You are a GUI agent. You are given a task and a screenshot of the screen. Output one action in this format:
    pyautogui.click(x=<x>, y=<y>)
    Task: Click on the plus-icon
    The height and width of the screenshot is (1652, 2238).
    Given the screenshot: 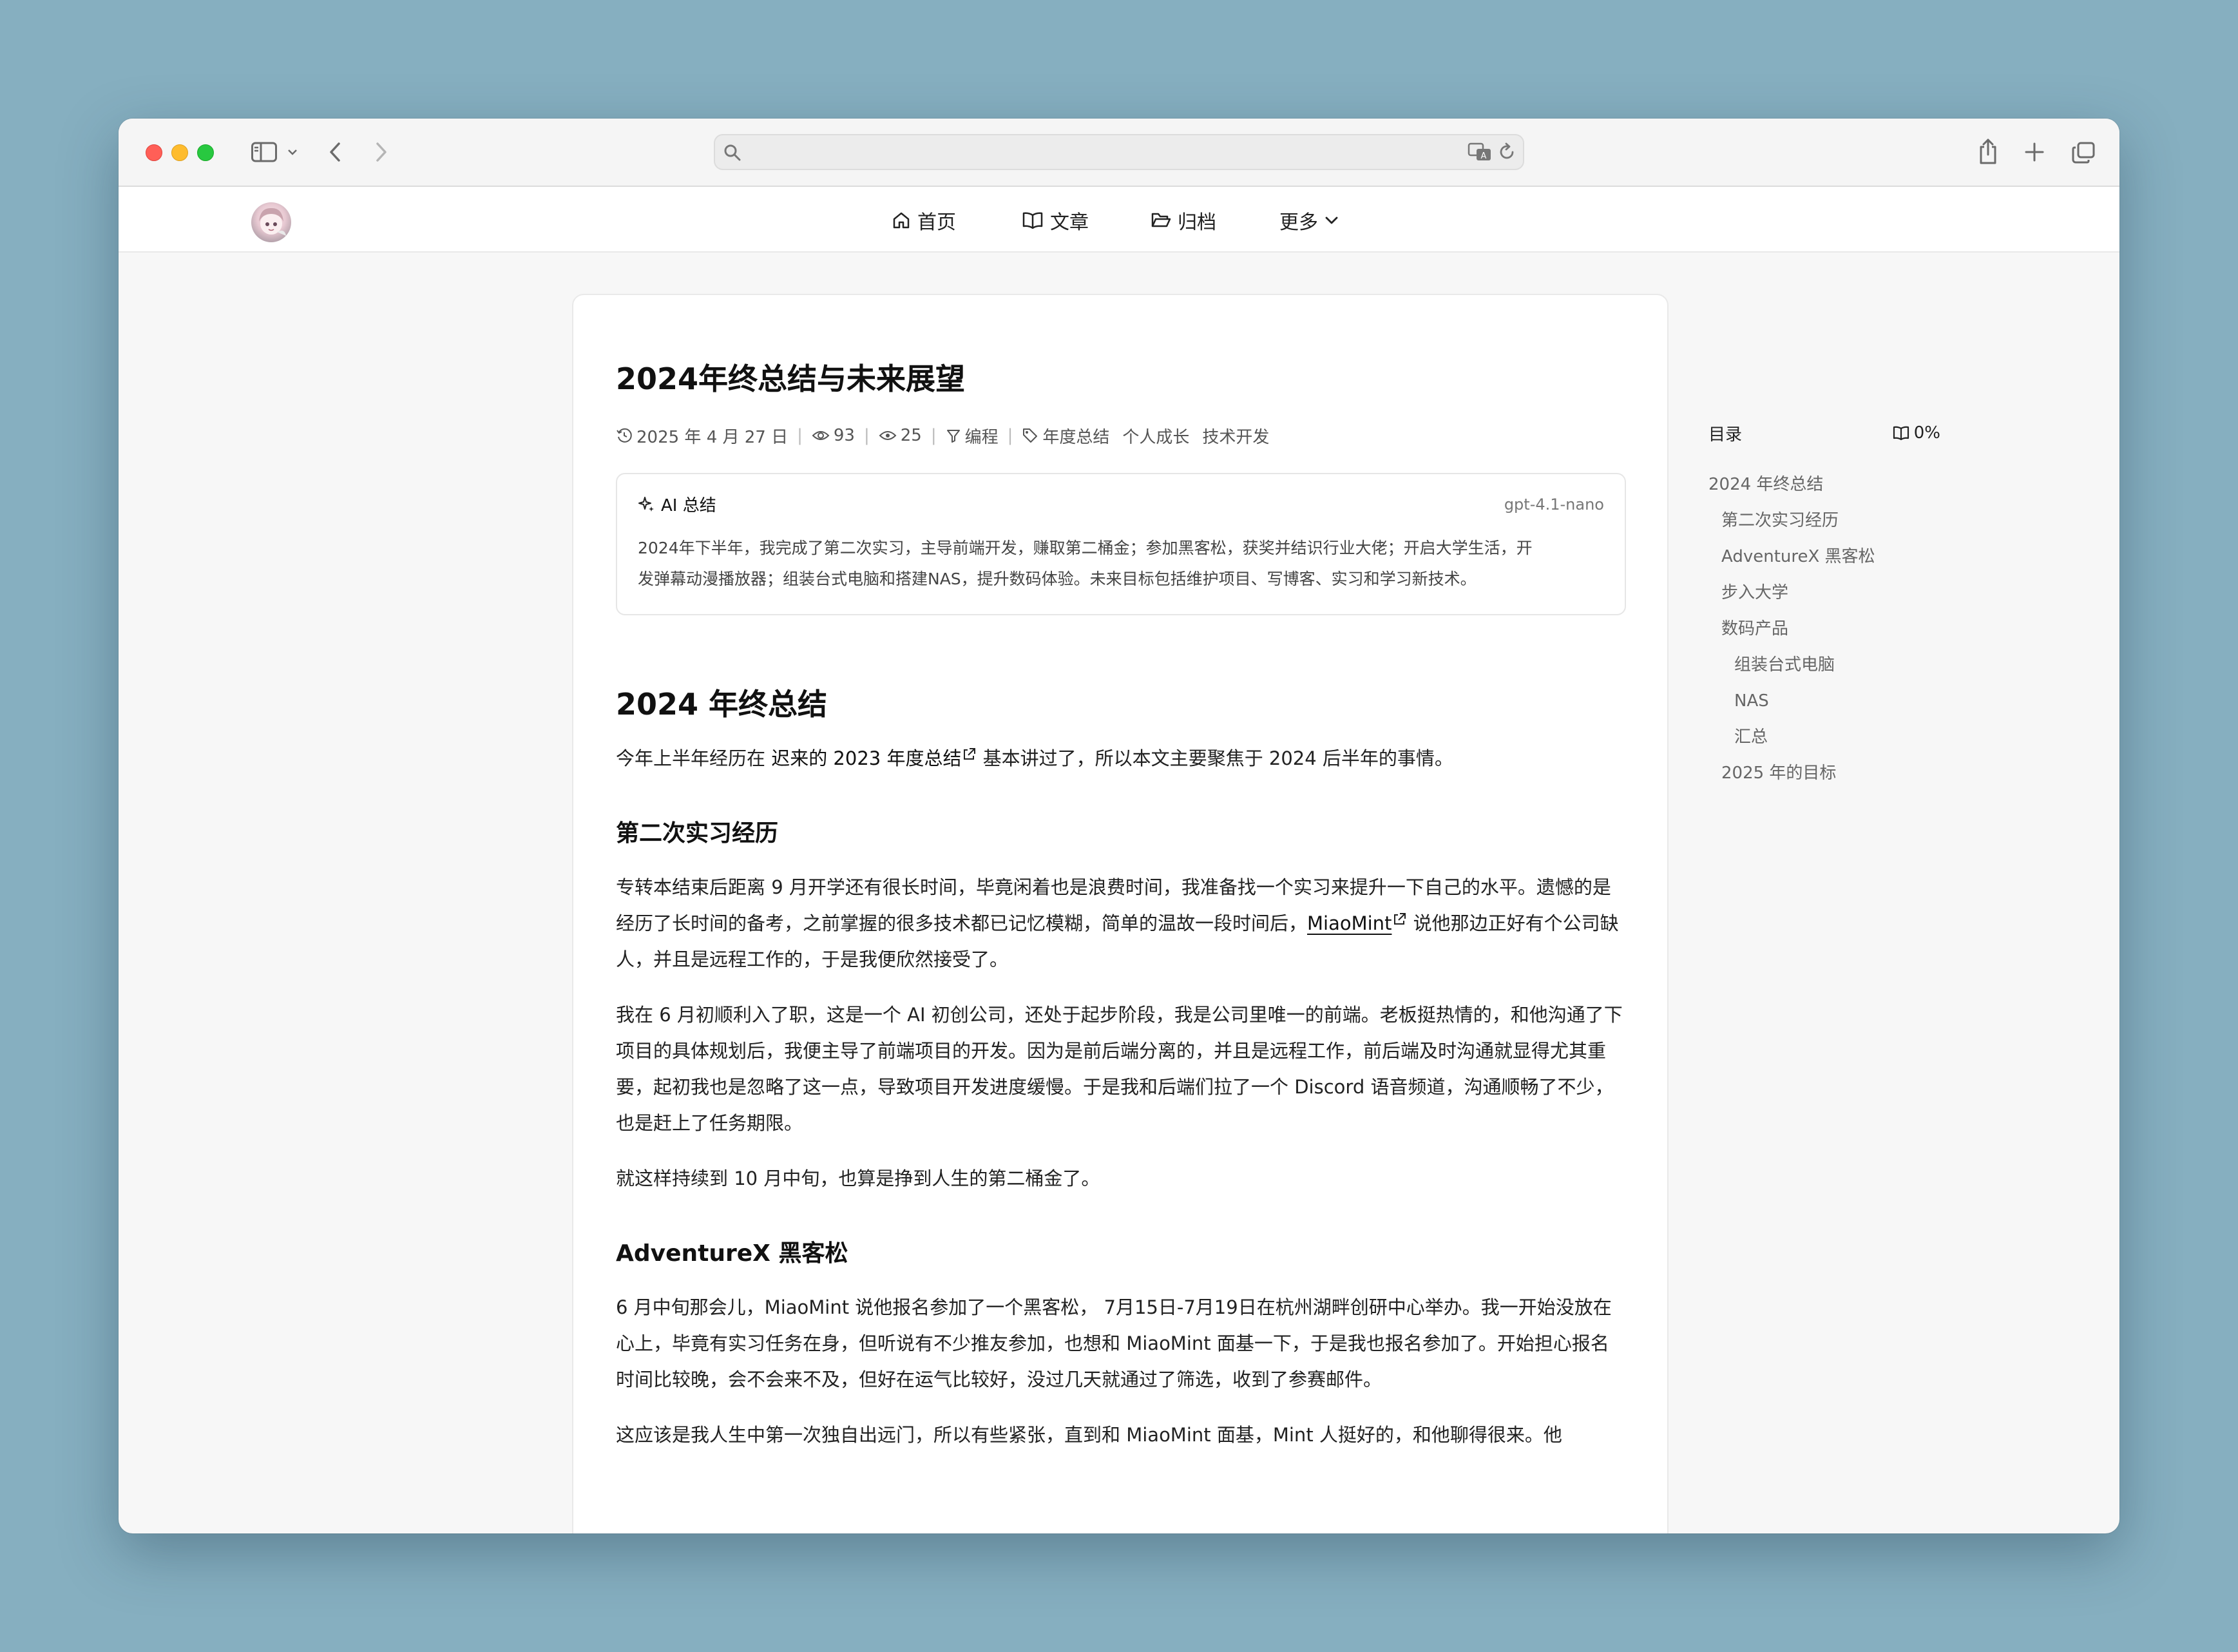 What is the action you would take?
    pyautogui.click(x=2034, y=152)
    